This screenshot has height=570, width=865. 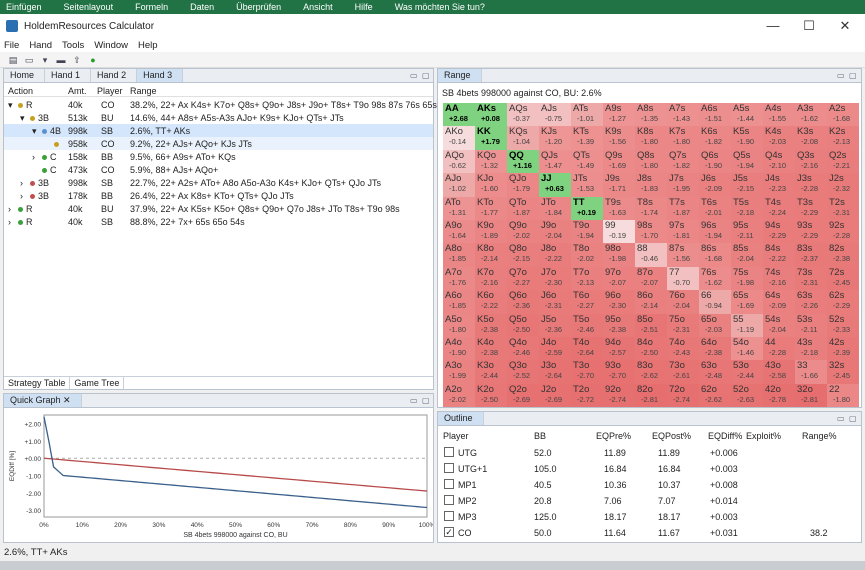 What do you see at coordinates (747, 138) in the screenshot?
I see `range-cell-K5s: K5s -1.90` at bounding box center [747, 138].